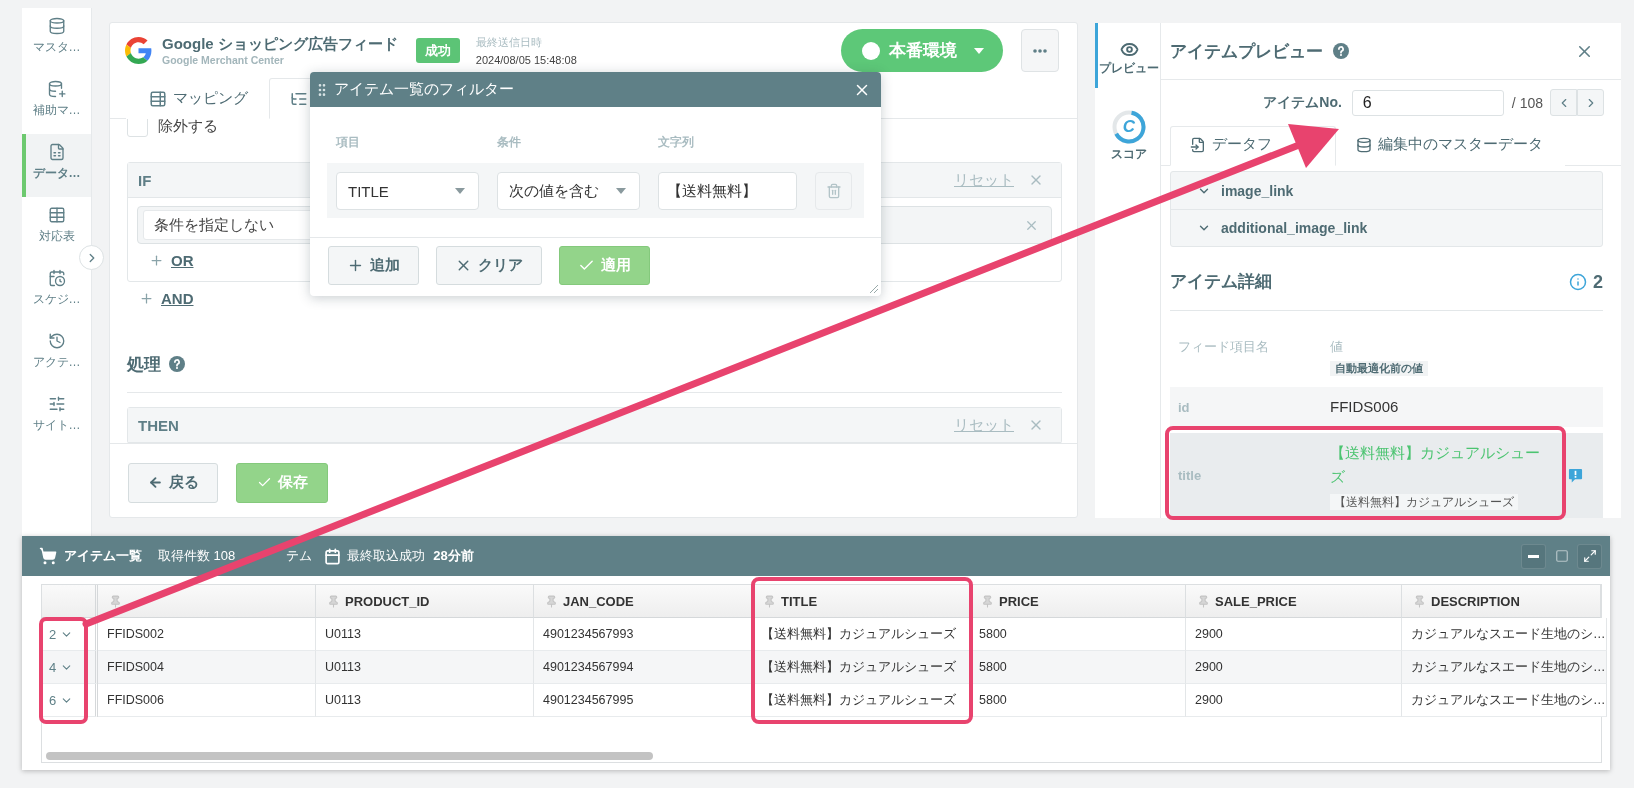 The image size is (1634, 788). Describe the element at coordinates (489, 265) in the screenshot. I see `clear-button: クリア` at that location.